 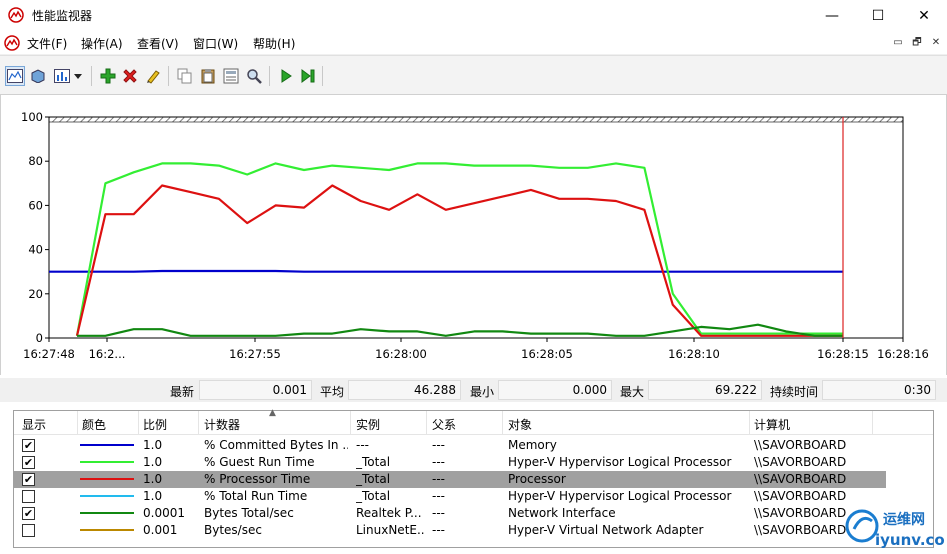 What do you see at coordinates (62, 16) in the screenshot?
I see `window-title: 性能监视器` at bounding box center [62, 16].